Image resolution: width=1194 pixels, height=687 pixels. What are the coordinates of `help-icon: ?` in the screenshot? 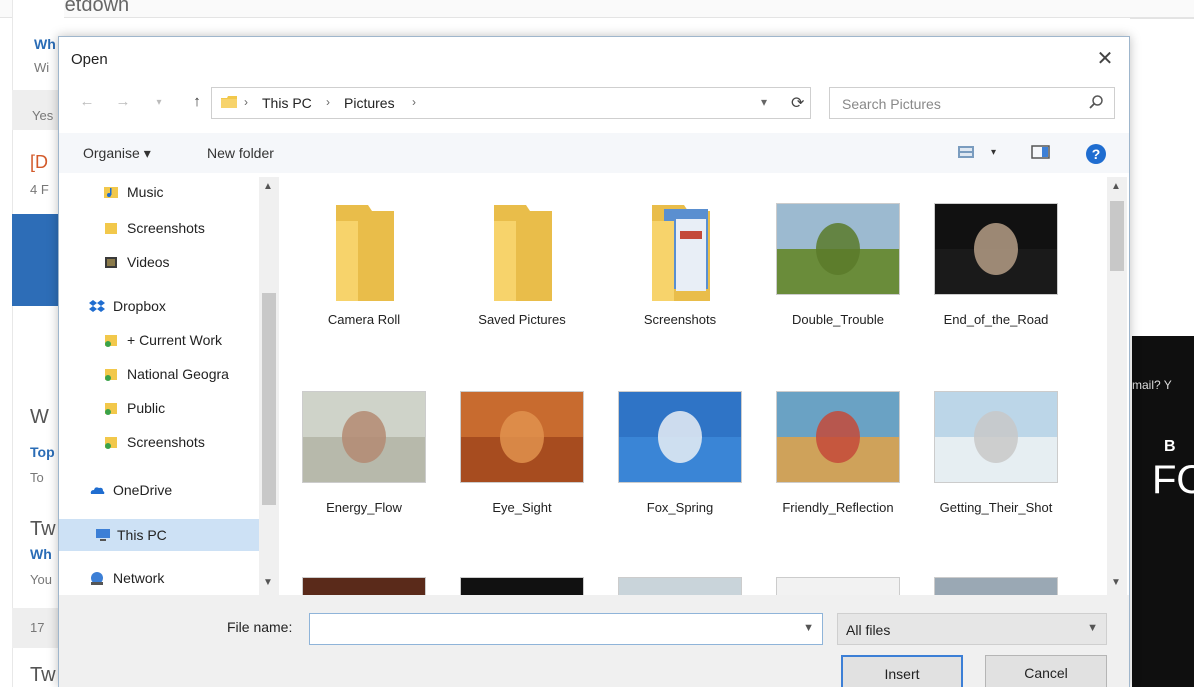 It's located at (1096, 154).